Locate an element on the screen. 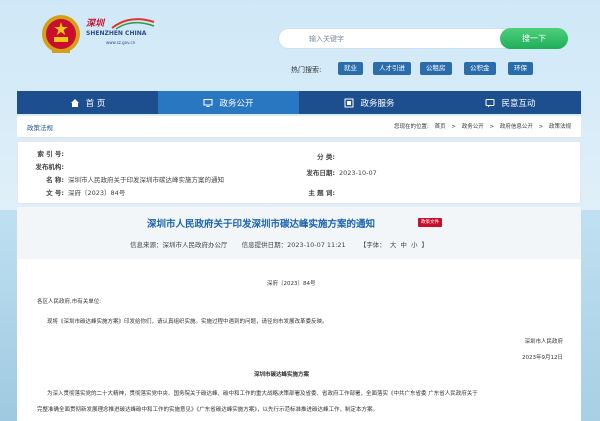 The image size is (600, 421). meta-key: 索 引 号: is located at coordinates (50, 154).